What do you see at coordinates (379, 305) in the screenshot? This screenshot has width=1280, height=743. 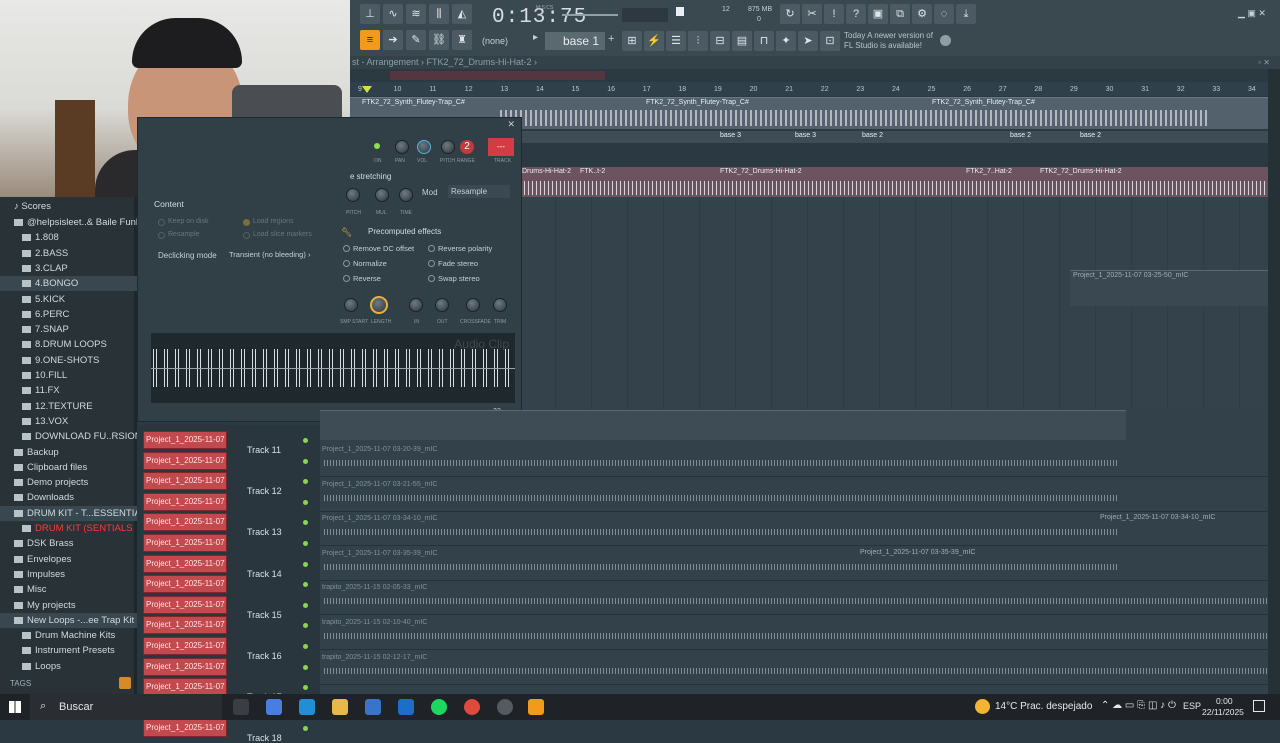 I see `length-knob` at bounding box center [379, 305].